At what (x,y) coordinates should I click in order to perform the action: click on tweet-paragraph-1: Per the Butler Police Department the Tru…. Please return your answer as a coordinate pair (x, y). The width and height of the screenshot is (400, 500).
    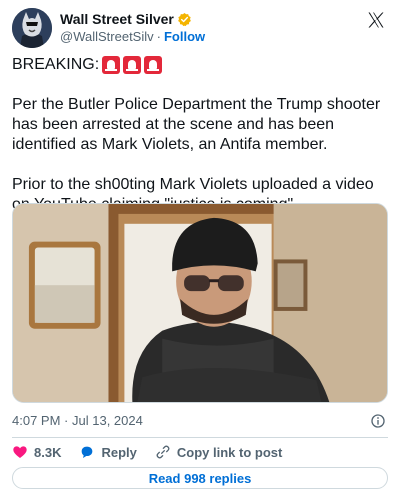
    Looking at the image, I should click on (196, 124).